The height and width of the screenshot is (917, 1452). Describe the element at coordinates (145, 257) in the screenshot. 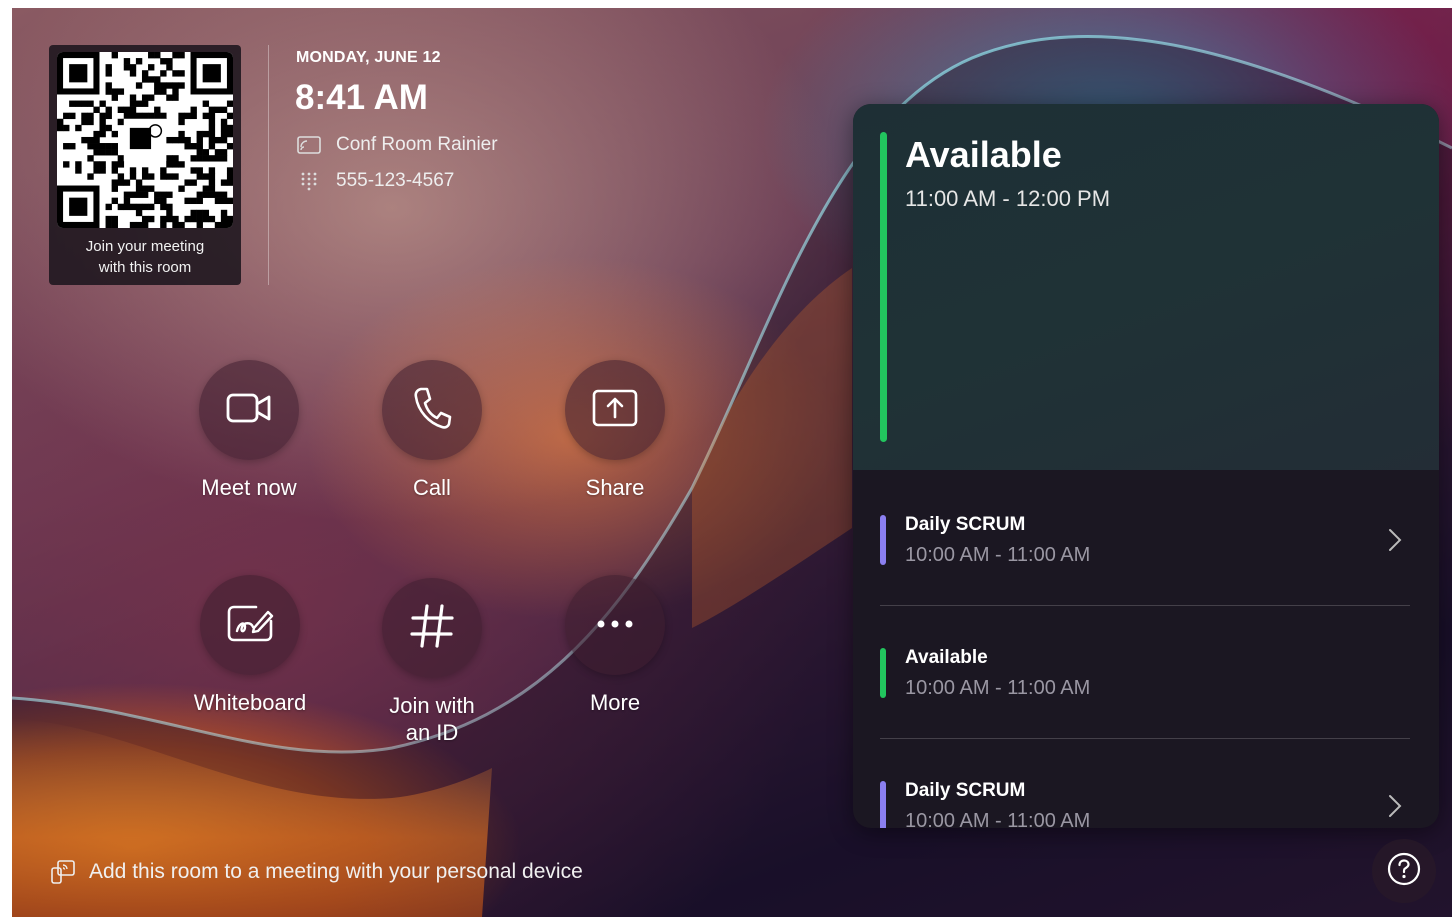

I see `qr-caption: Join your meeting with this room` at that location.